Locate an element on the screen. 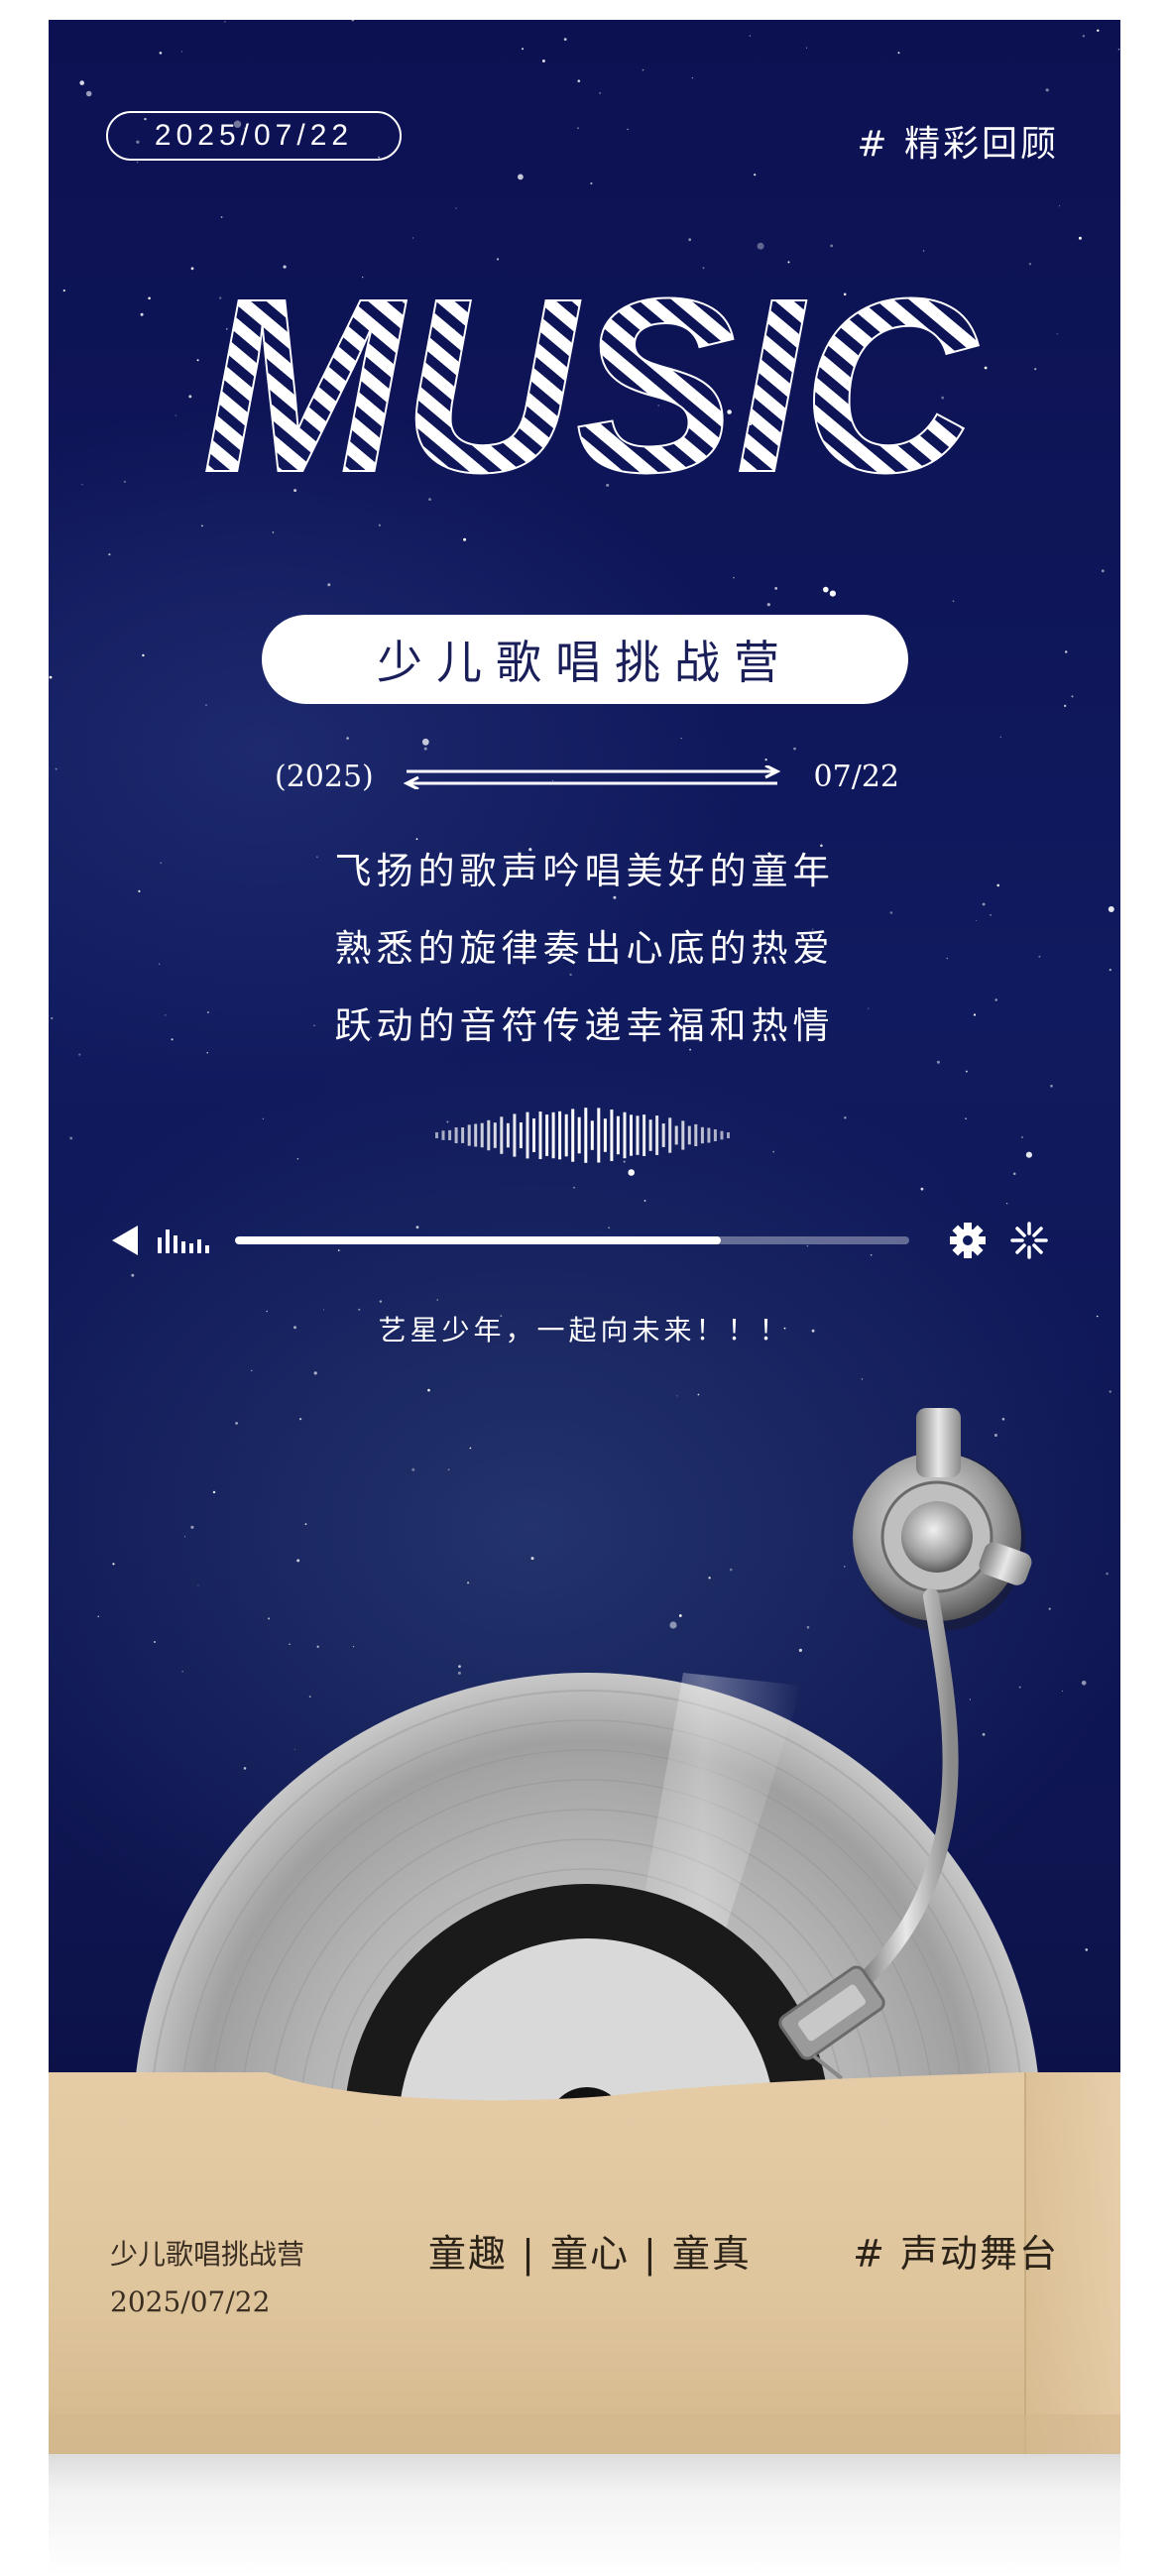  date-badge: 2025/07/22 is located at coordinates (254, 136).